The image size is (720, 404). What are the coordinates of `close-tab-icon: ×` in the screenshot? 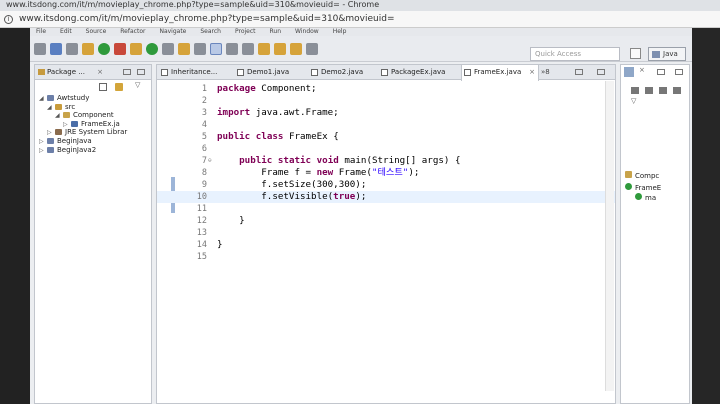 It's located at (532, 72).